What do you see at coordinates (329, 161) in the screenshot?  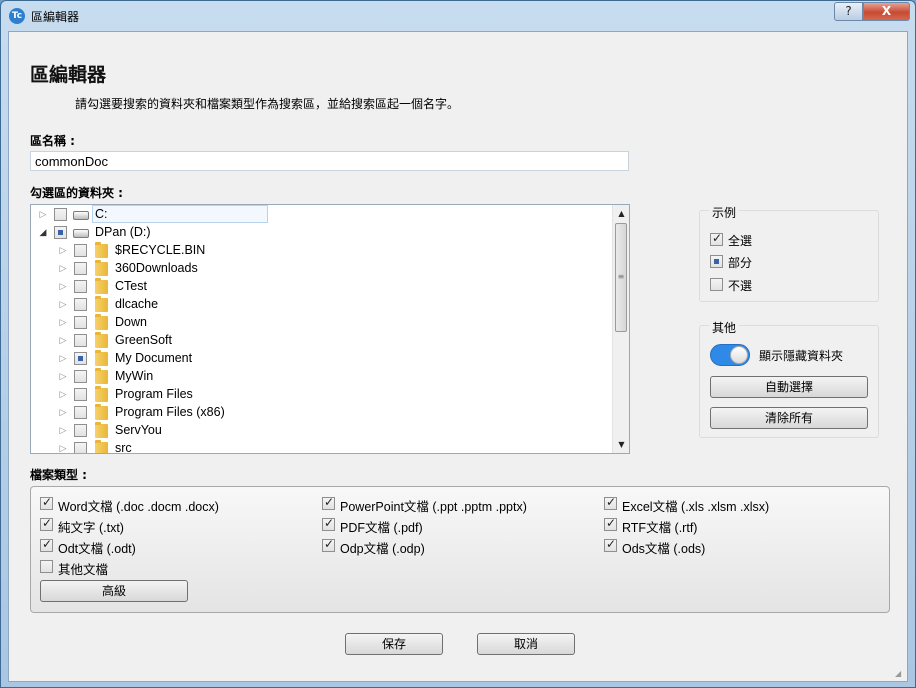 I see `area-name-input` at bounding box center [329, 161].